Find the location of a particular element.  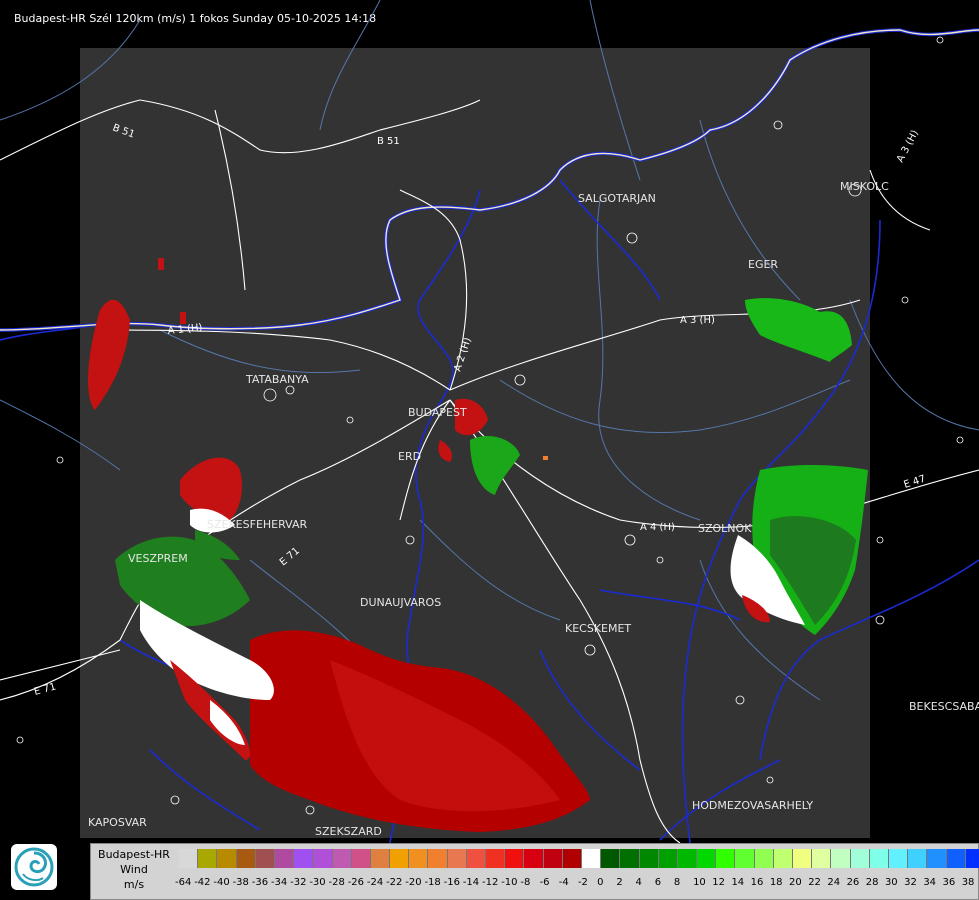

legend-tick-label: -14 is located at coordinates (471, 882).